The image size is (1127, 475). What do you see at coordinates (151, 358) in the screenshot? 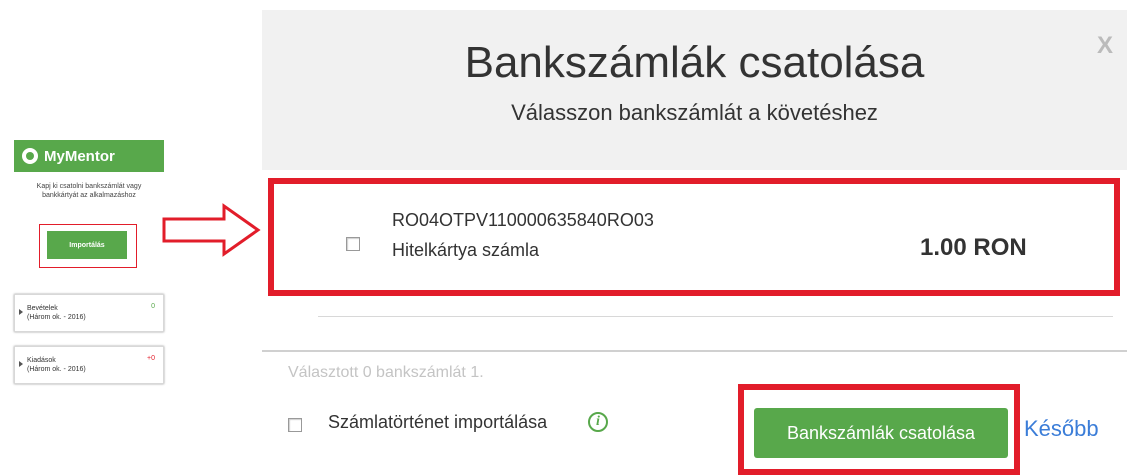
I see `expense-value: +0` at bounding box center [151, 358].